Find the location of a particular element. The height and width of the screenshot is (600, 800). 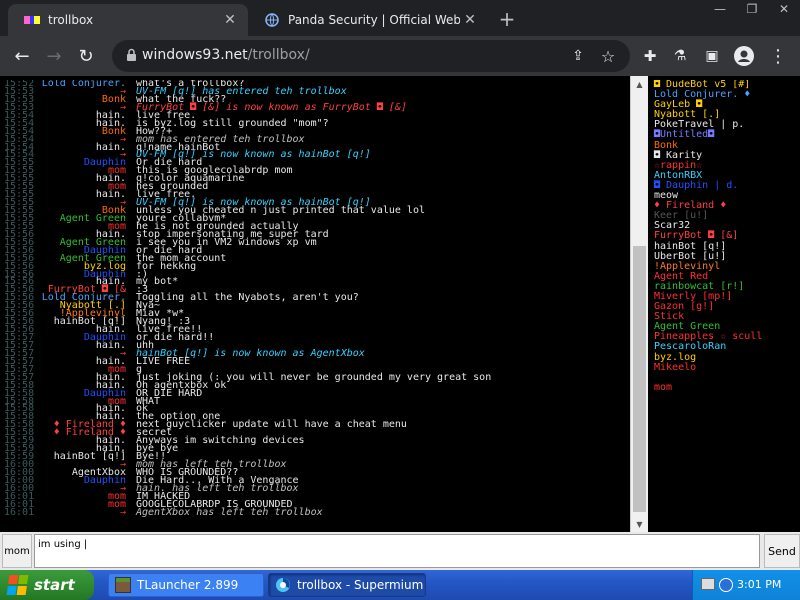

globe-icon is located at coordinates (272, 20).